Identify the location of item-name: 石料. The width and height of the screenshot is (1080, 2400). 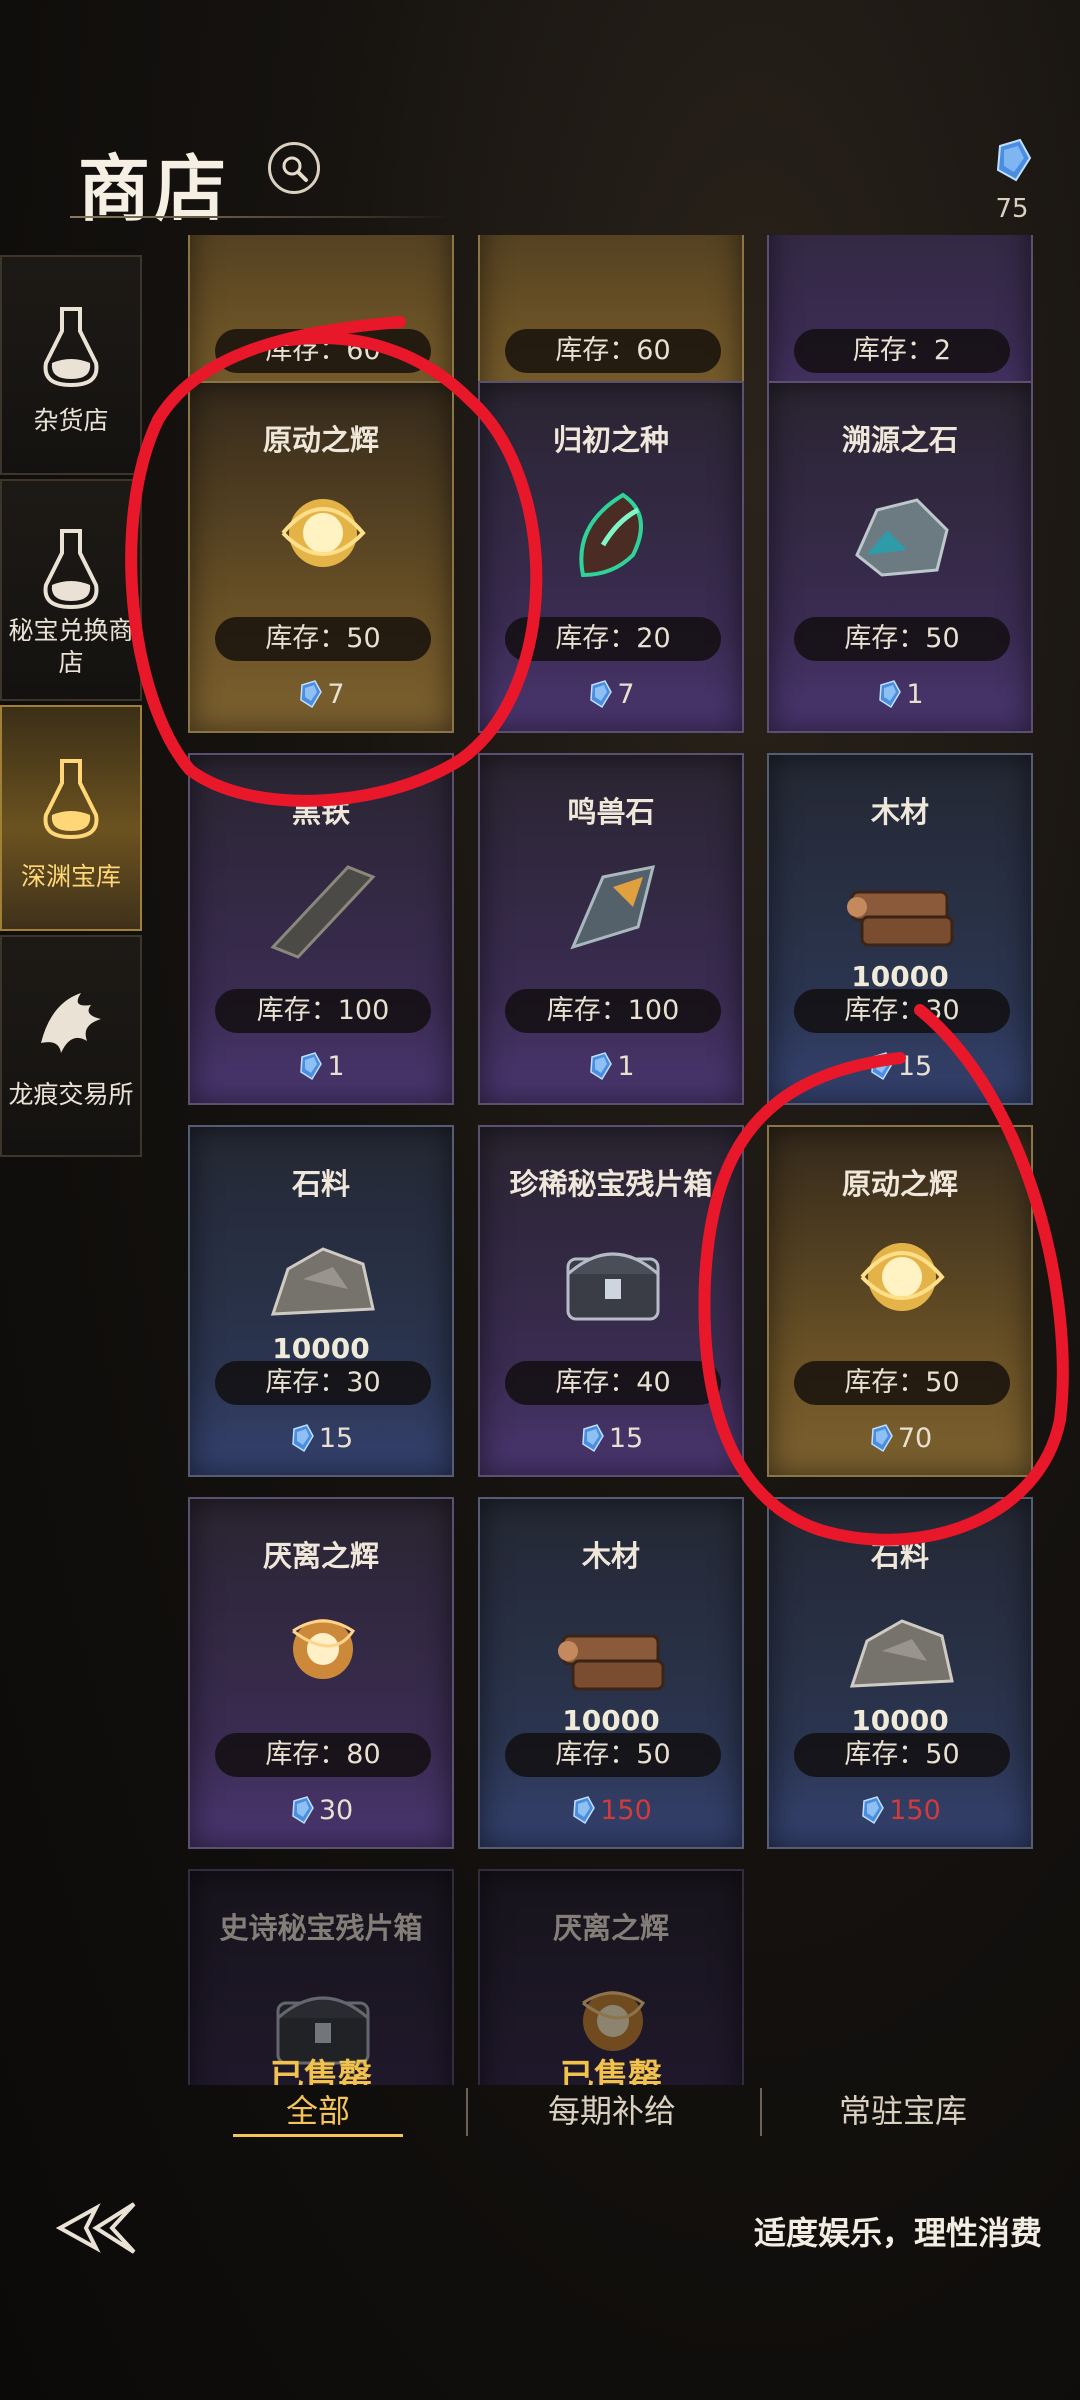
(320, 1184).